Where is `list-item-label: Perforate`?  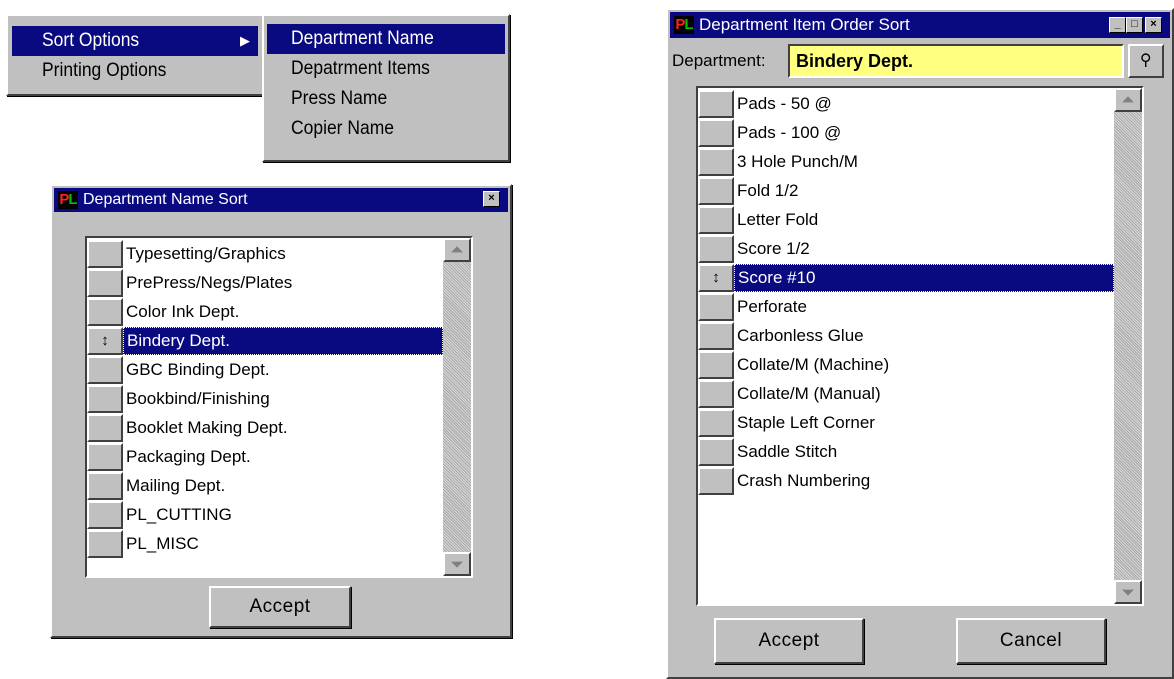
list-item-label: Perforate is located at coordinates (772, 306).